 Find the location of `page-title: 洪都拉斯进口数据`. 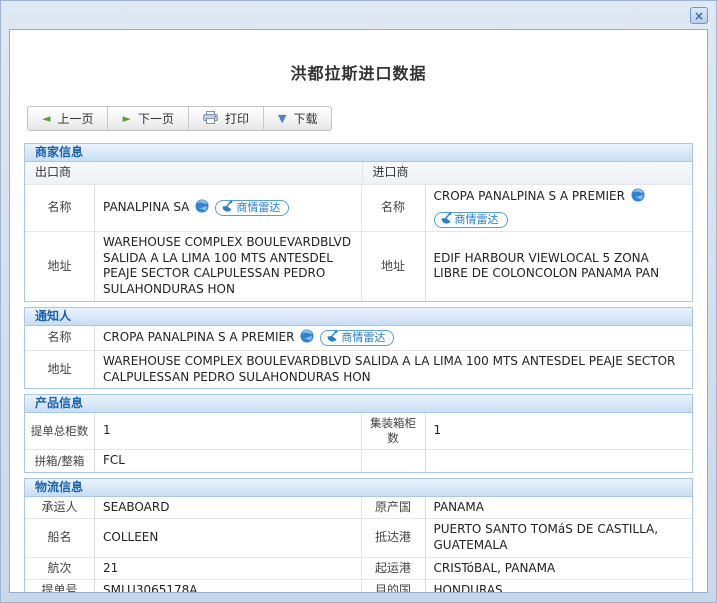

page-title: 洪都拉斯进口数据 is located at coordinates (358, 73).